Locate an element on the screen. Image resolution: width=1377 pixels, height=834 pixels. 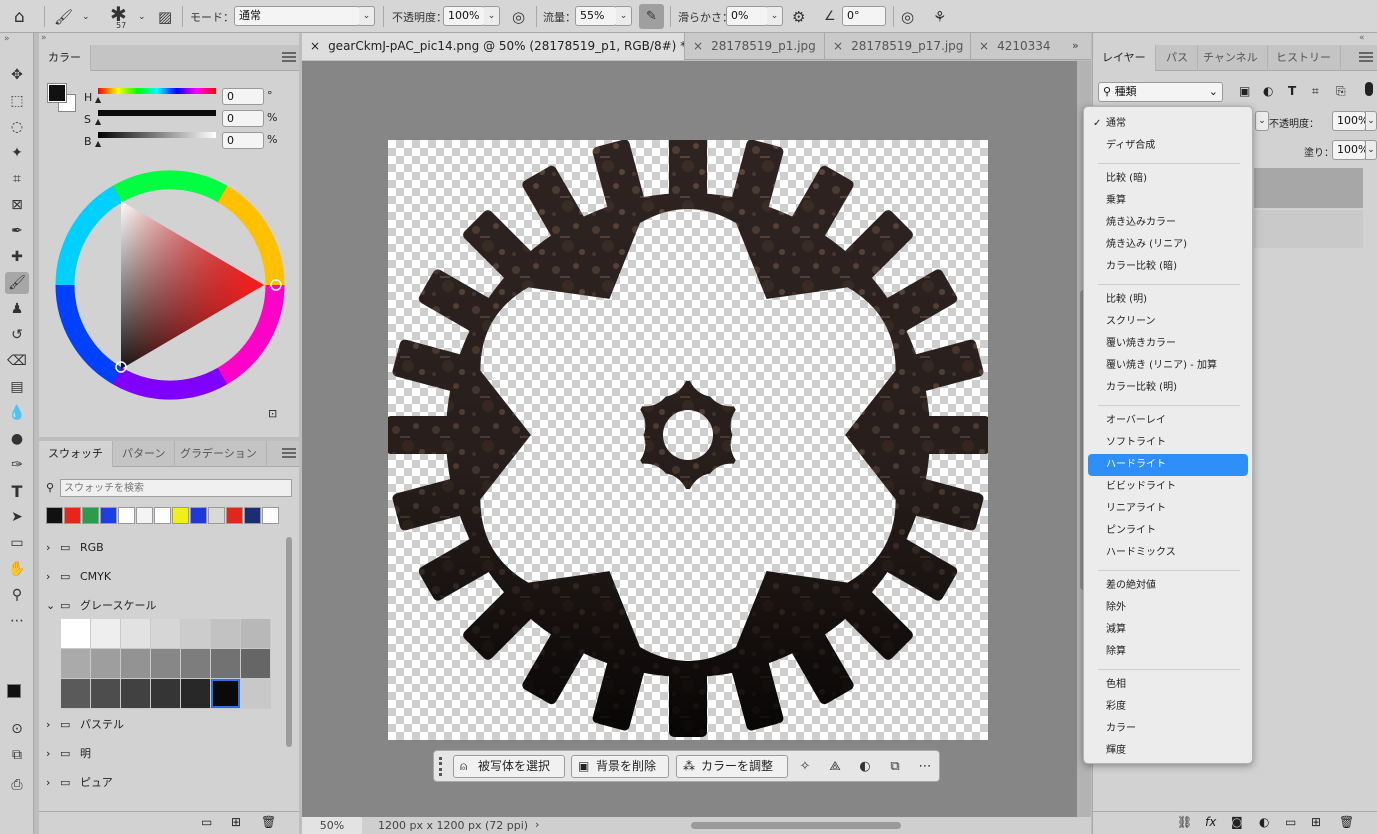
hue-input: 0 is located at coordinates (243, 96).